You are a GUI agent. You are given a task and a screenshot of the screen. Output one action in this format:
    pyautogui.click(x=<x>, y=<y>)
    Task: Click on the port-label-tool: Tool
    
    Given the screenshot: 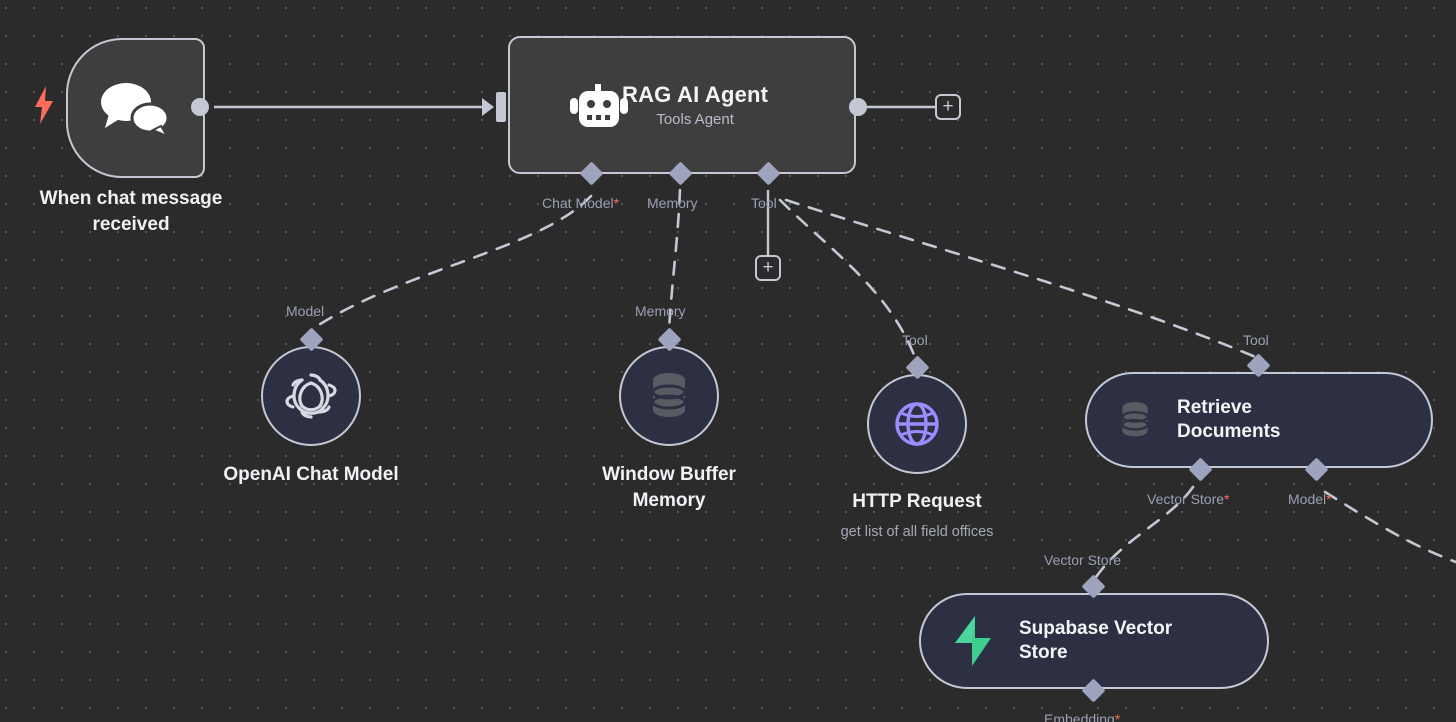 What is the action you would take?
    pyautogui.click(x=764, y=203)
    